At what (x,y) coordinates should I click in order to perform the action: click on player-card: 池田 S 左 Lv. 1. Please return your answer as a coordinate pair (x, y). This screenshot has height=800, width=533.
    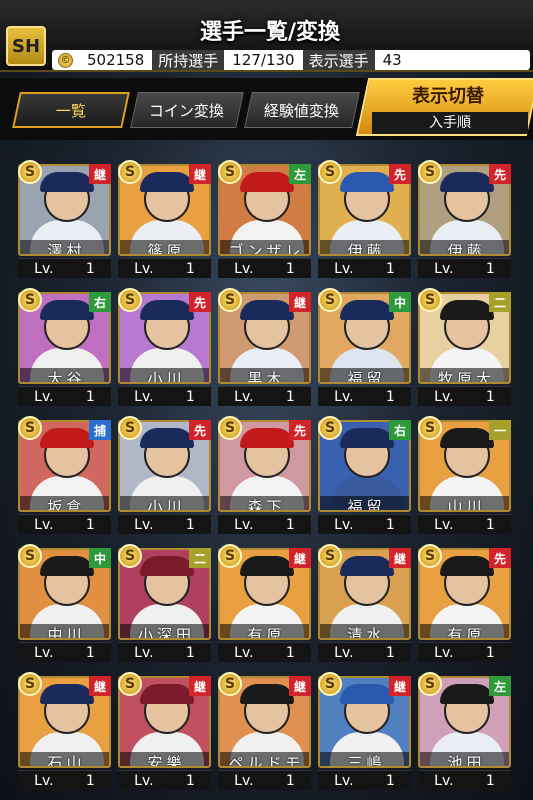
    Looking at the image, I should click on (464, 732).